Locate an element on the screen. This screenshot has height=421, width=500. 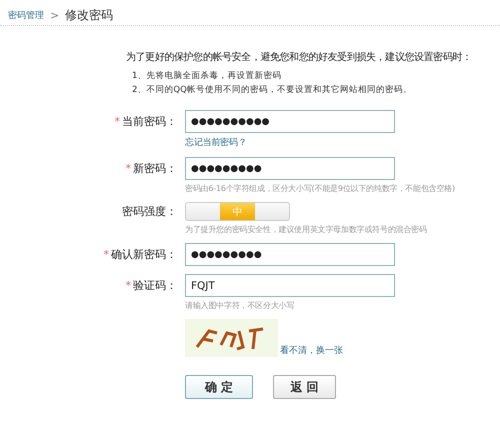
breadcrumb-item: 密码管理 is located at coordinates (26, 15).